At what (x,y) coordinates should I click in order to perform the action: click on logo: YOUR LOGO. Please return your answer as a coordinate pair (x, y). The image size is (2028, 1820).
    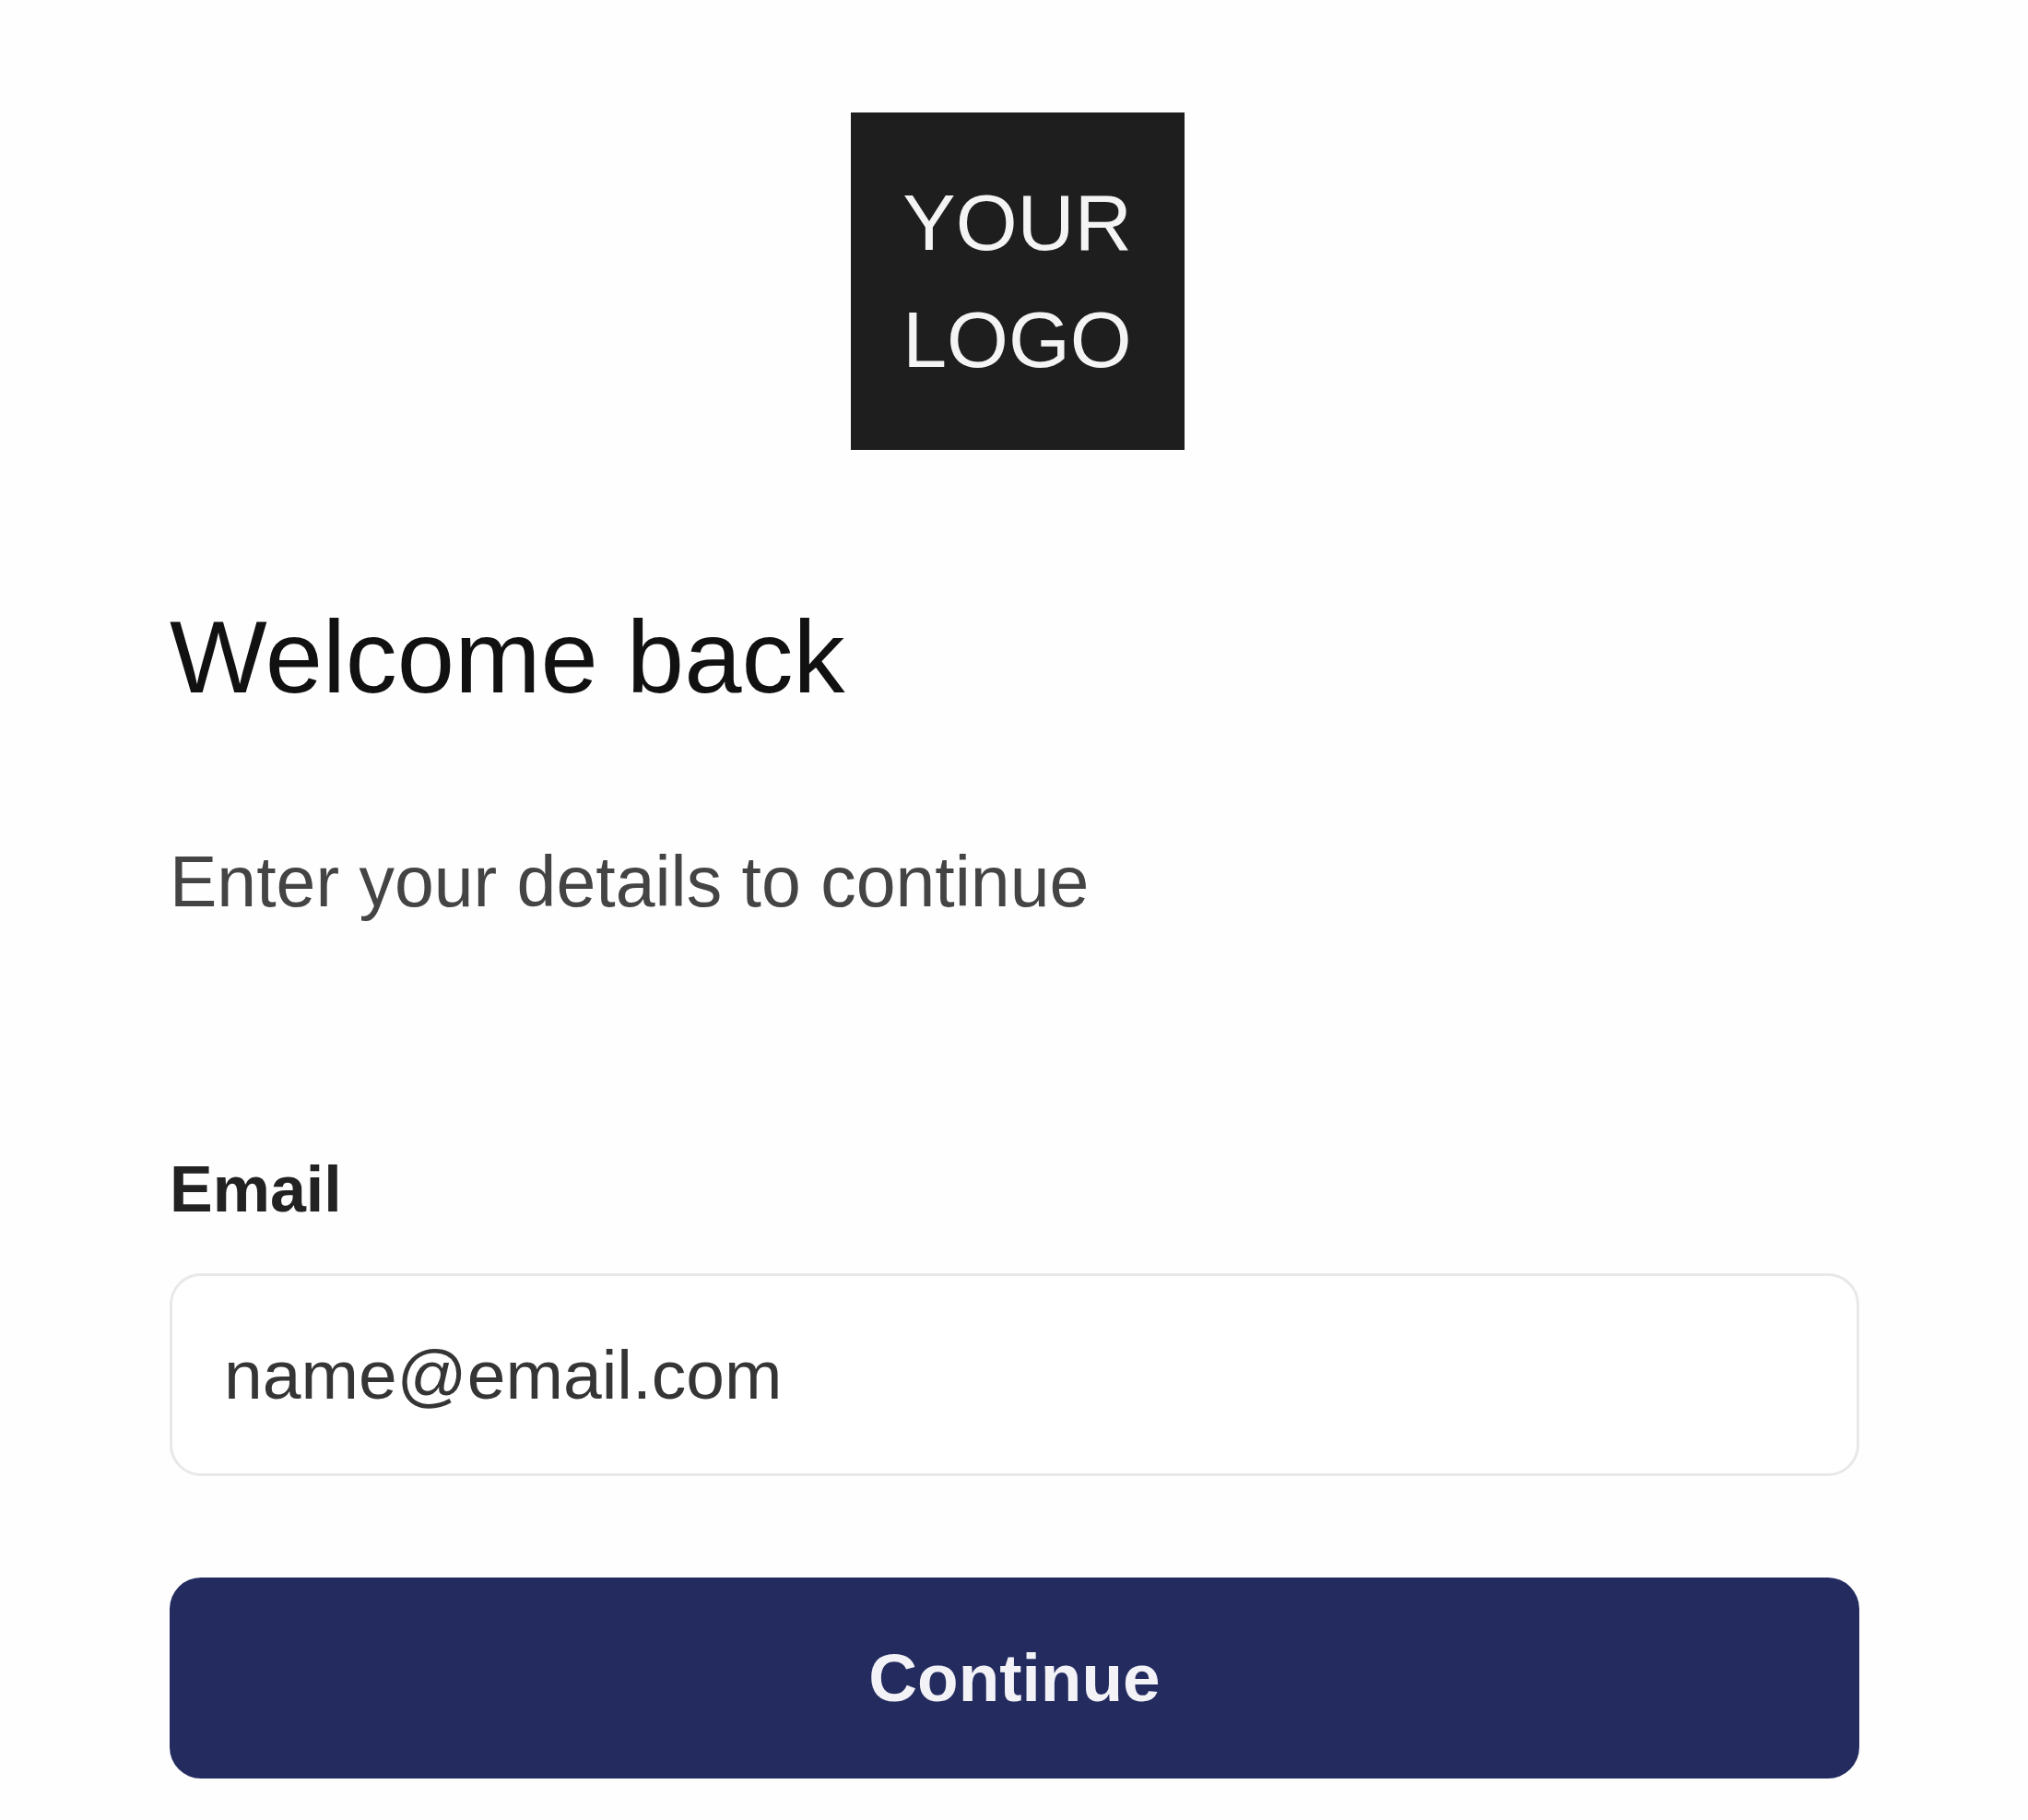
    Looking at the image, I should click on (1018, 281).